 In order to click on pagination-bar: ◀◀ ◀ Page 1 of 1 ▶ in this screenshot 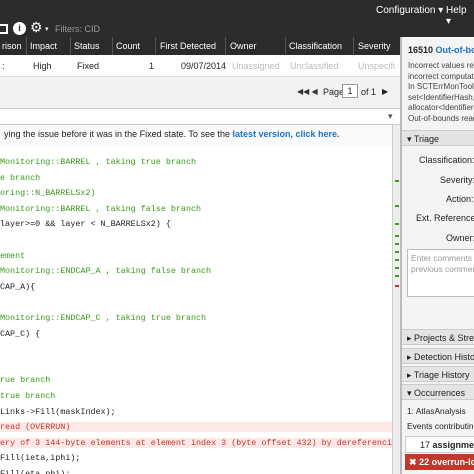, I will do `click(200, 93)`.